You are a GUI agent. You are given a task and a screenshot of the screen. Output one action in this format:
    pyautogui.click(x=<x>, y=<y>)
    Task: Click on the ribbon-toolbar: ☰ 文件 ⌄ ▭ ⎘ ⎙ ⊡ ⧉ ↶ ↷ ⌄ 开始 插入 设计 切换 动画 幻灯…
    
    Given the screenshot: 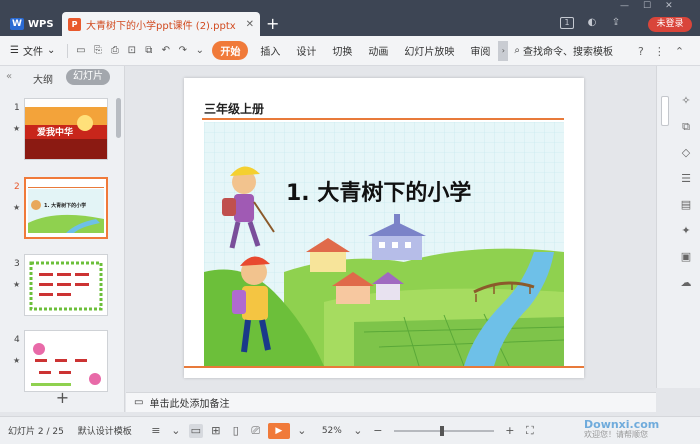 What is the action you would take?
    pyautogui.click(x=350, y=51)
    